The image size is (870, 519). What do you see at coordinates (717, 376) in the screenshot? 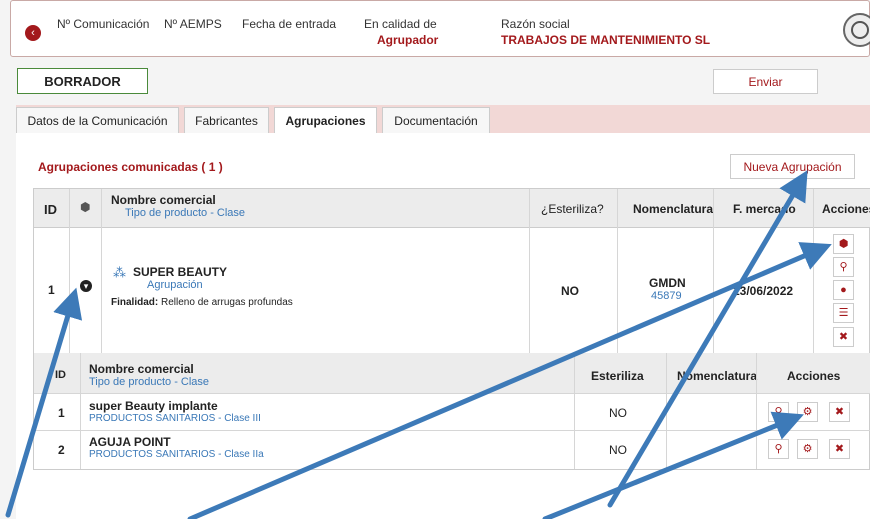
I see `sub-th-nomenclatura: Nomenclatura` at bounding box center [717, 376].